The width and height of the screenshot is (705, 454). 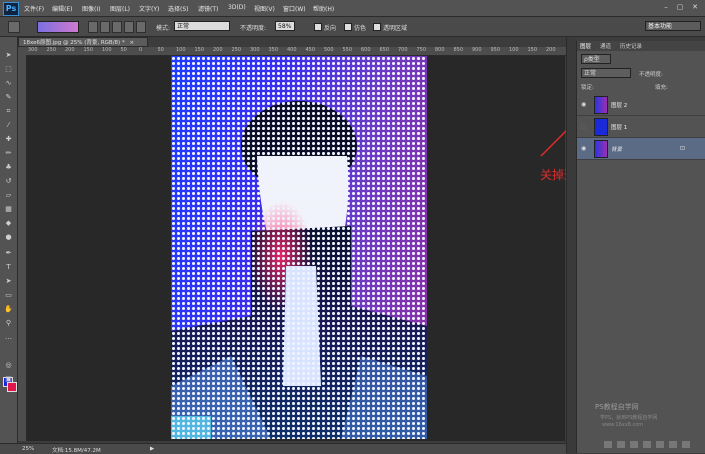 I want to click on layer-name: 背景, so click(x=617, y=150).